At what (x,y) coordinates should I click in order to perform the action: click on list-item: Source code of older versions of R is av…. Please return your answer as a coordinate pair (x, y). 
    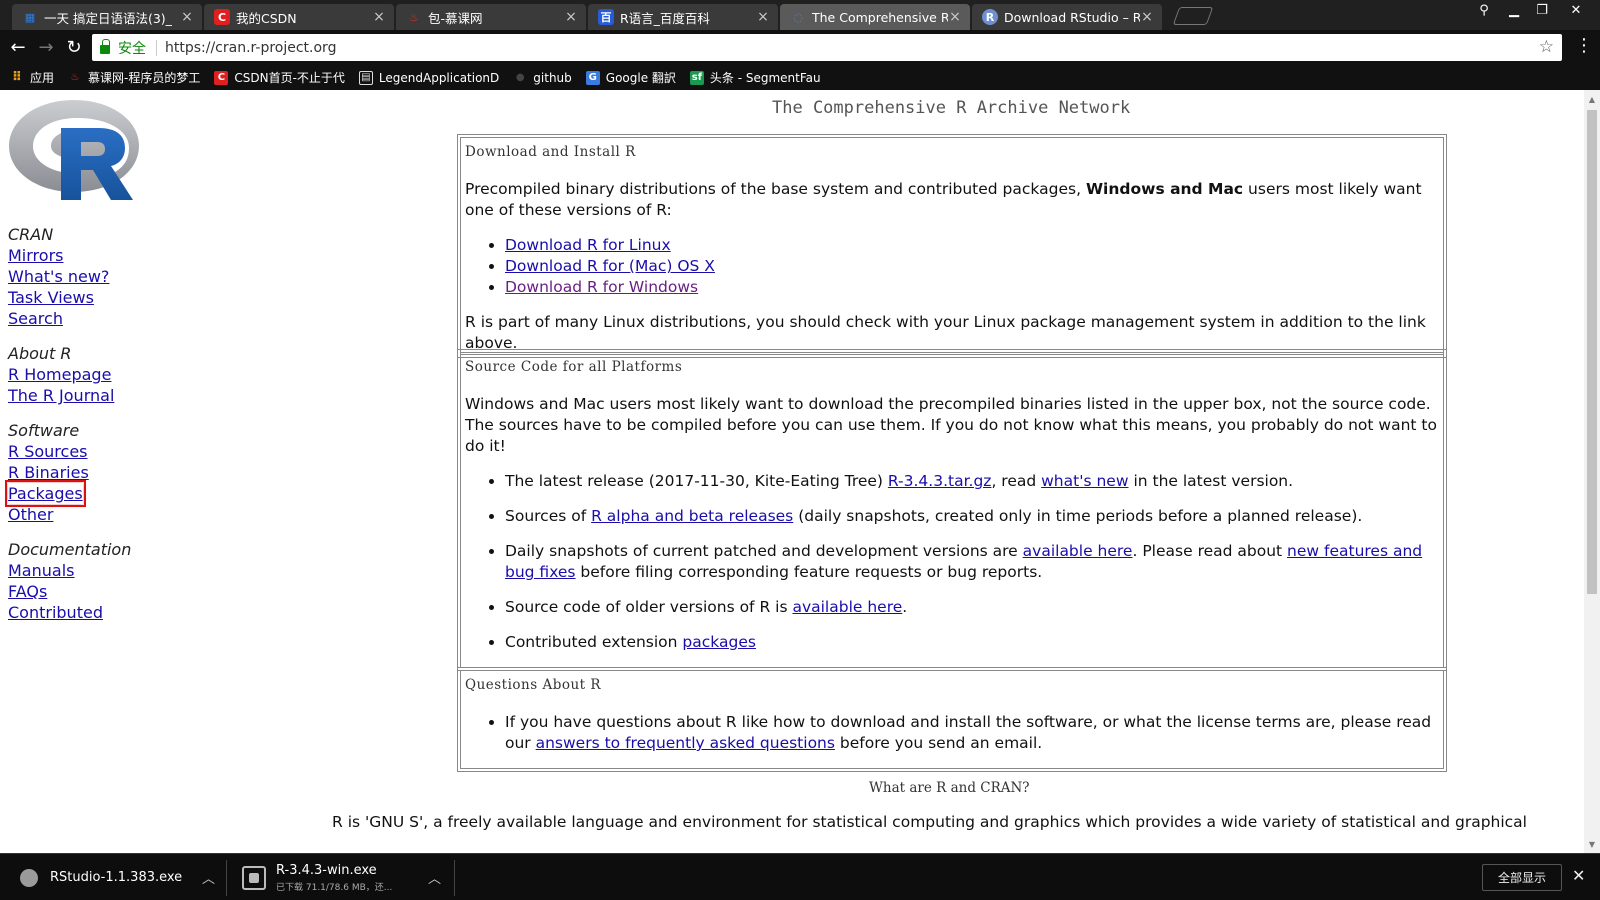
    Looking at the image, I should click on (972, 607).